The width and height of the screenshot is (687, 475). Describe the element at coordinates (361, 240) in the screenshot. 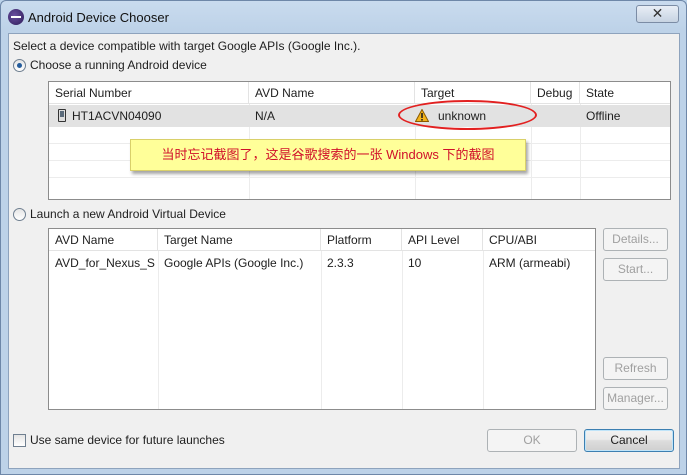

I see `col-platform: Platform` at that location.